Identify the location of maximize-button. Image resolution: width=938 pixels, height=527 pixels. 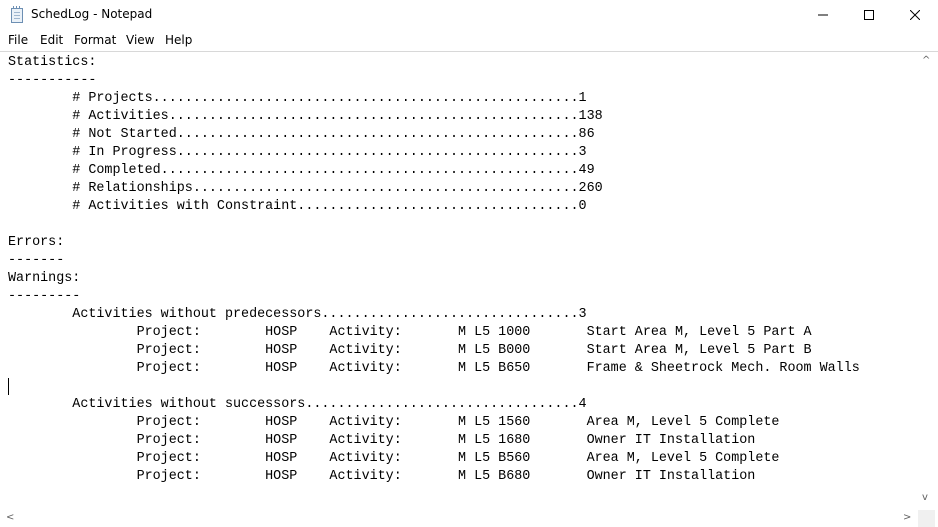
(869, 15).